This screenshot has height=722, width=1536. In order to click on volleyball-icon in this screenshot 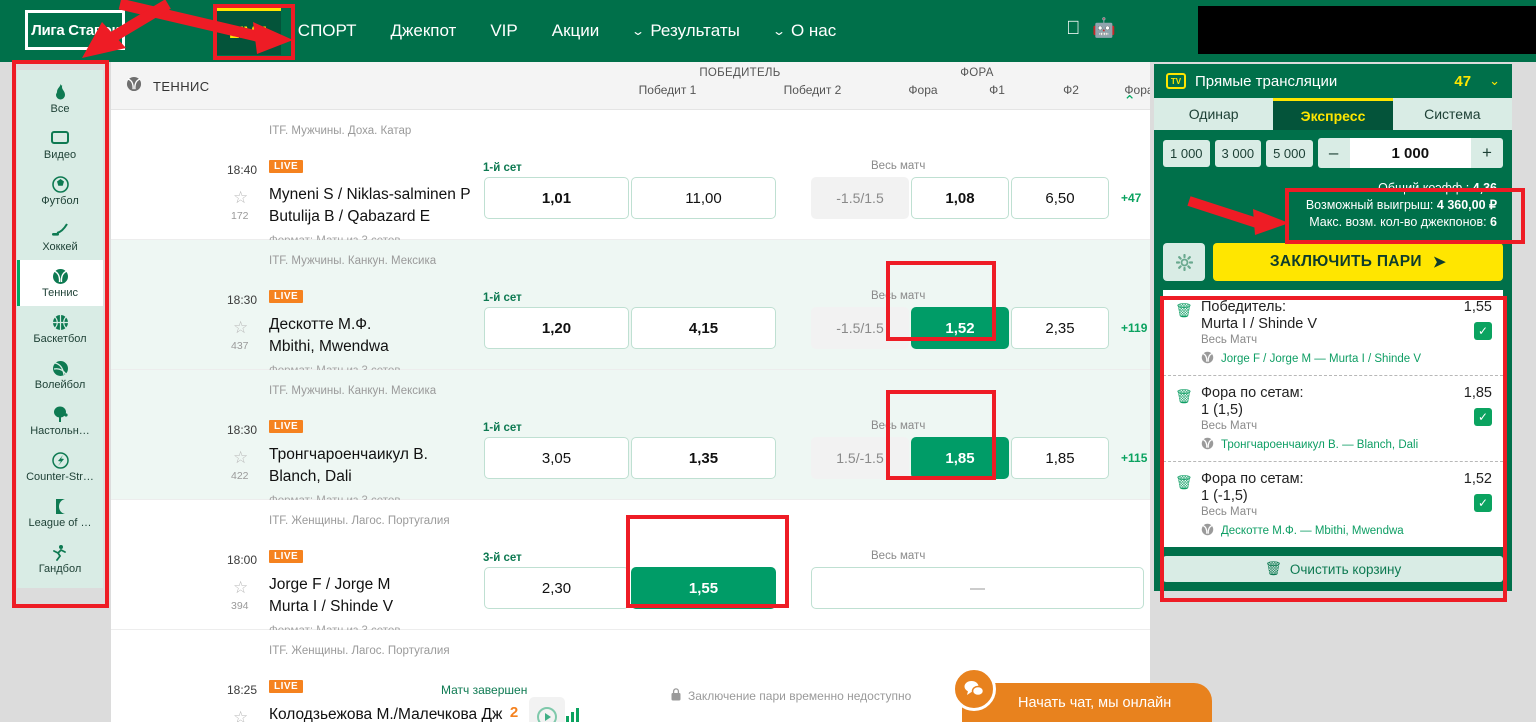, I will do `click(60, 368)`.